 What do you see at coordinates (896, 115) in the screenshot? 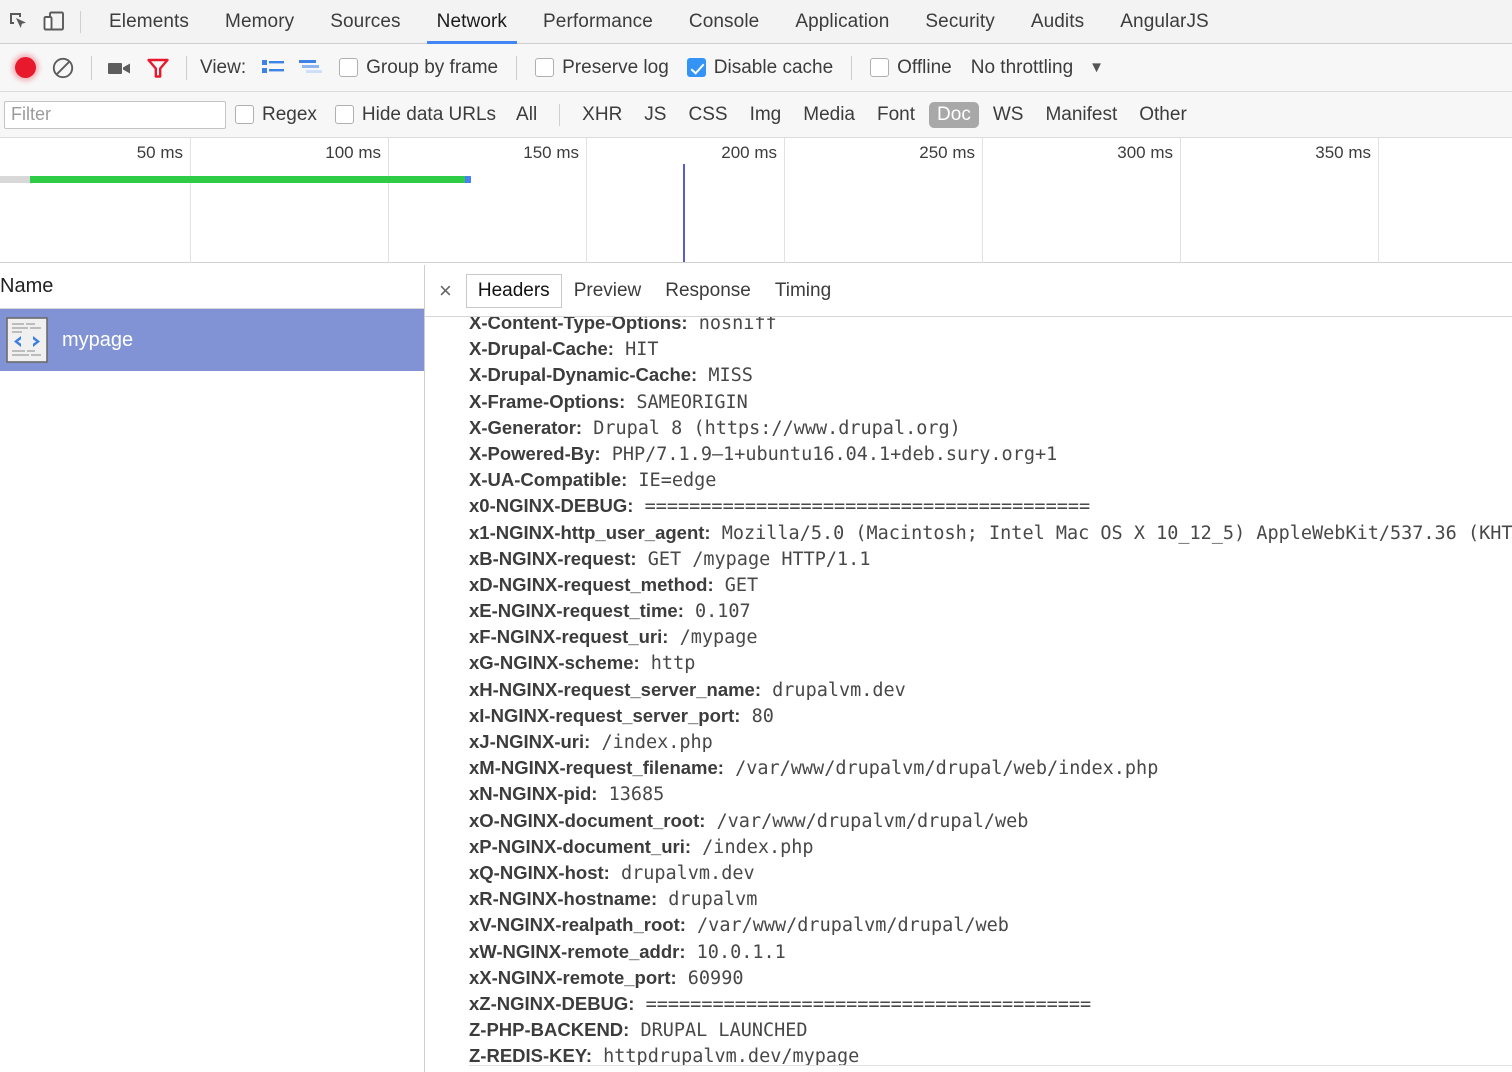
I see `filter-type-font: Font` at bounding box center [896, 115].